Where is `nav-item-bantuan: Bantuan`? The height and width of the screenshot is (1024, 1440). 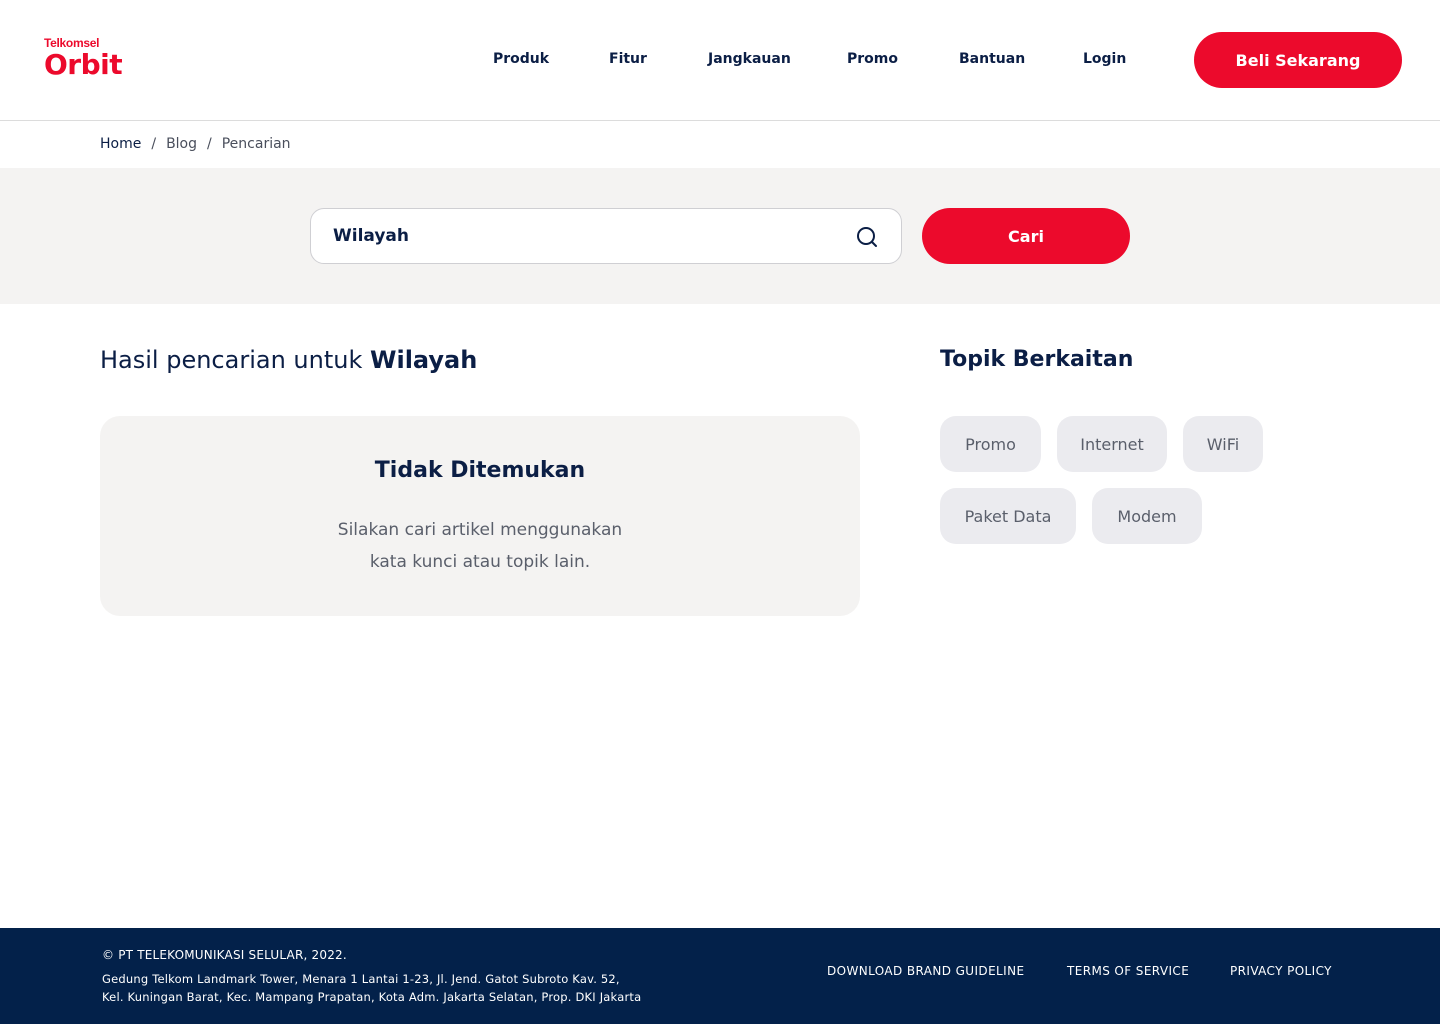
nav-item-bantuan: Bantuan is located at coordinates (992, 59).